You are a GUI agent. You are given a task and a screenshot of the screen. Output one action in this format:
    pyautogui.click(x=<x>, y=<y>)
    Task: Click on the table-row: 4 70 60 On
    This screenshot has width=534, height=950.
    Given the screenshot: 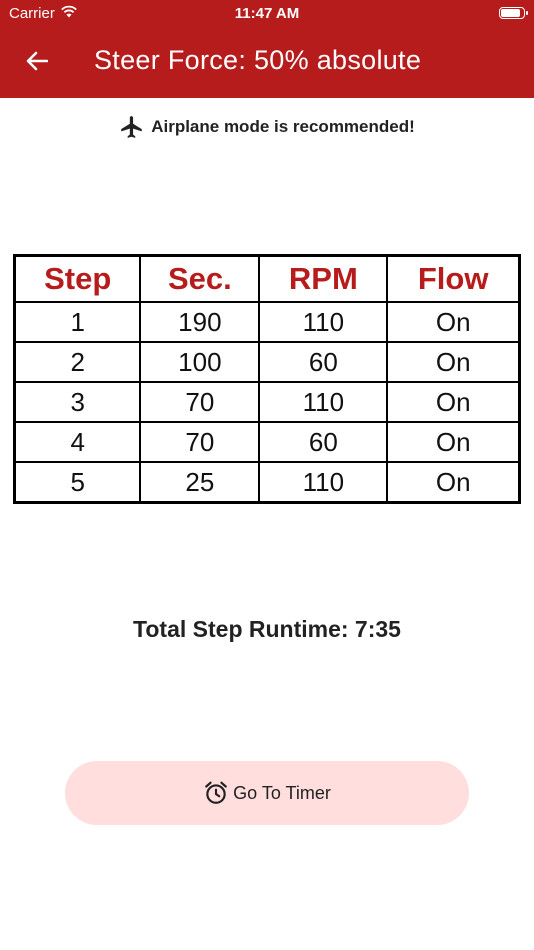 What is the action you would take?
    pyautogui.click(x=267, y=442)
    